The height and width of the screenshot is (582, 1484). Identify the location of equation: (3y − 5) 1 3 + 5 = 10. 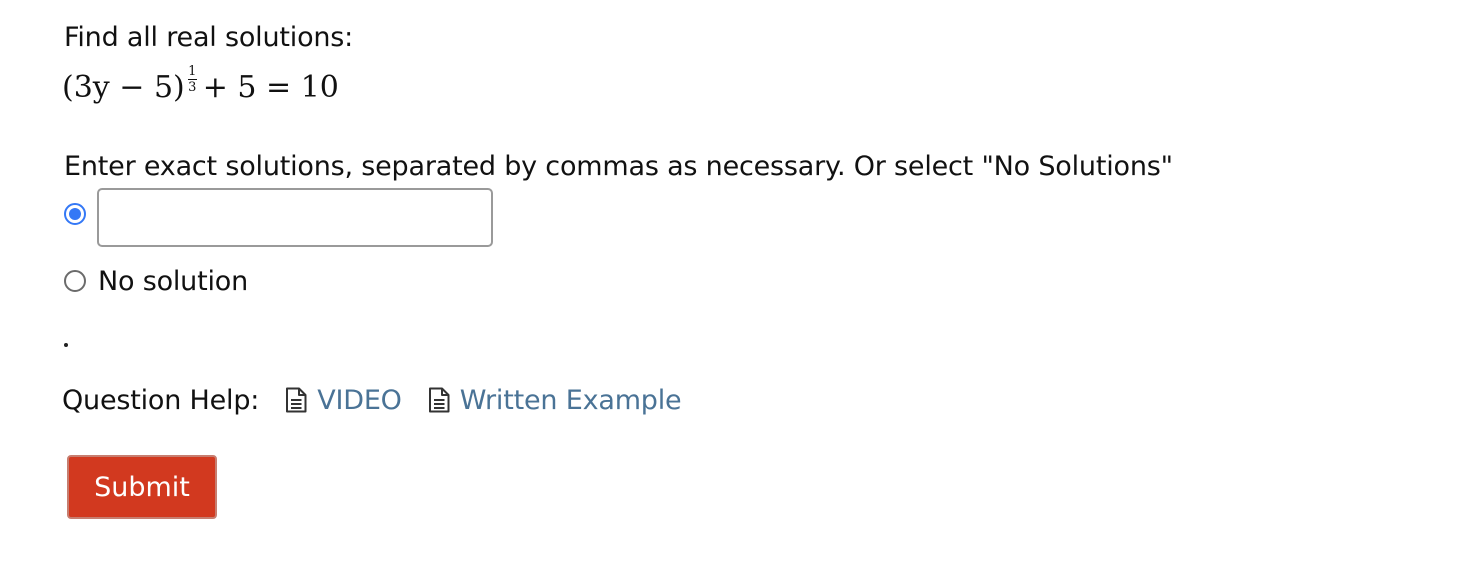
(200, 86).